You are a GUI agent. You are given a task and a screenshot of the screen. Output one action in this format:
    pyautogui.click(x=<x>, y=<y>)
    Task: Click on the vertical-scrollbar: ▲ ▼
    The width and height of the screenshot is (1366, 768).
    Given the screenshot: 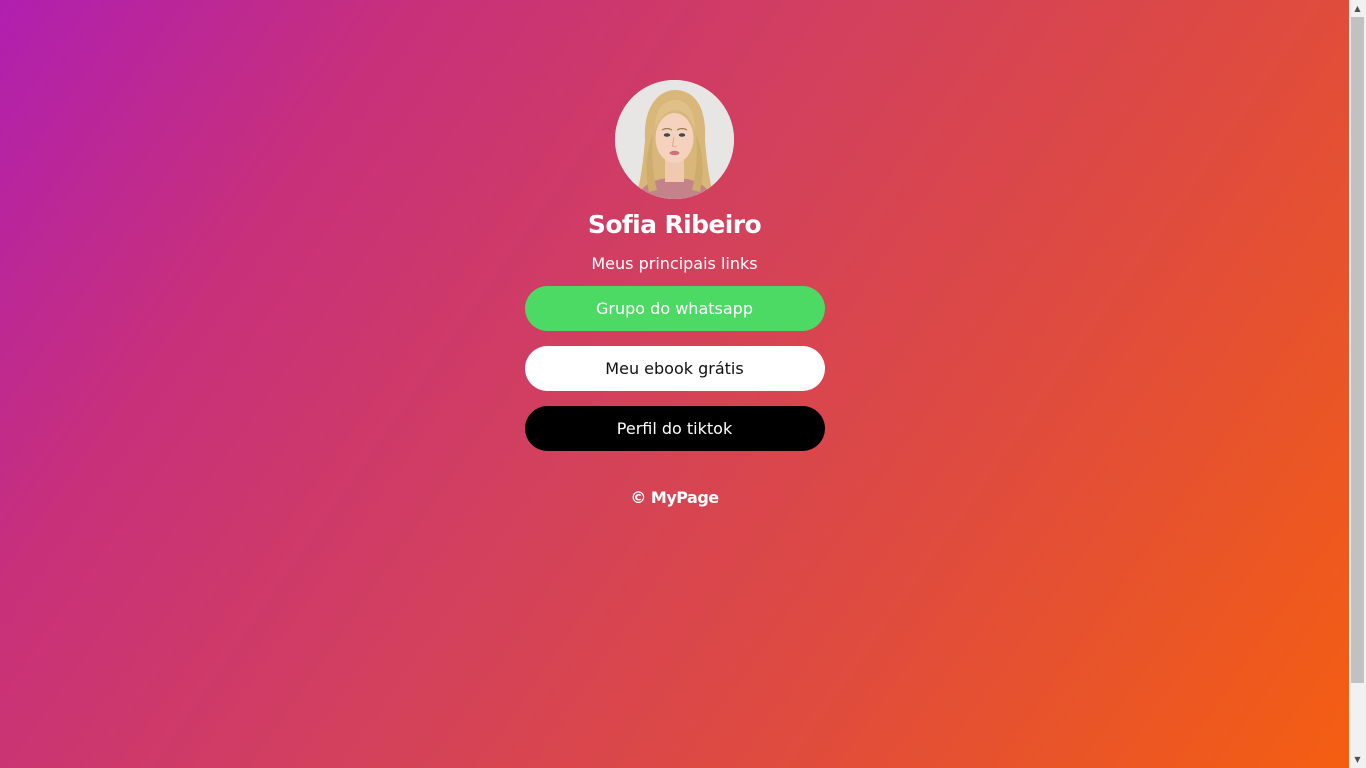 What is the action you would take?
    pyautogui.click(x=1357, y=384)
    